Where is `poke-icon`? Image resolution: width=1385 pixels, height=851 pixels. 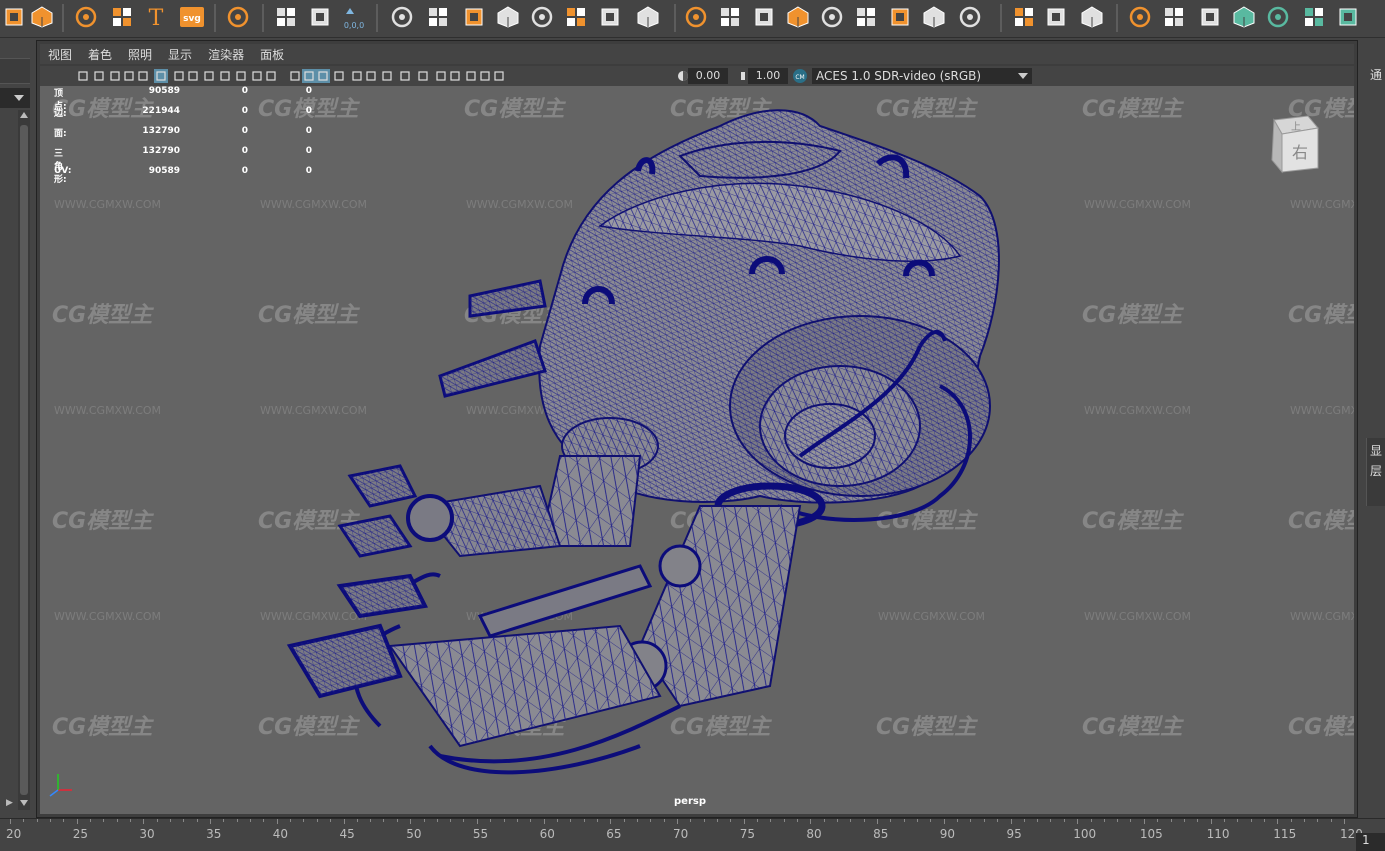 poke-icon is located at coordinates (934, 17).